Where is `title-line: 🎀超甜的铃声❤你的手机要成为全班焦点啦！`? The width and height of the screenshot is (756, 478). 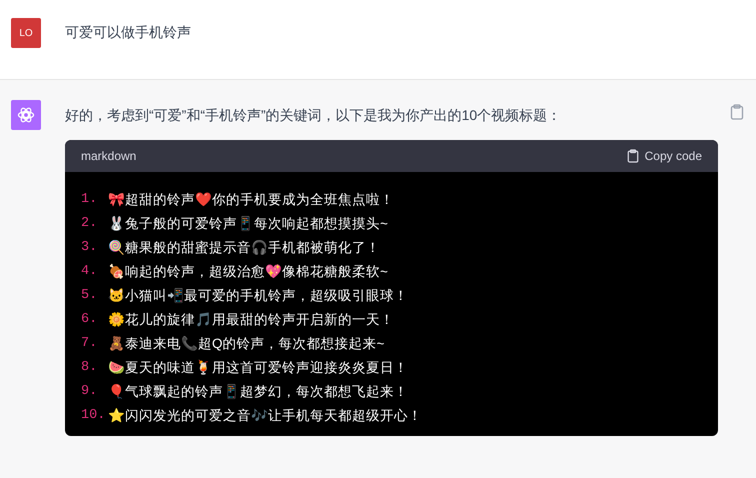
title-line: 🎀超甜的铃声❤你的手机要成为全班焦点啦！ is located at coordinates (251, 199).